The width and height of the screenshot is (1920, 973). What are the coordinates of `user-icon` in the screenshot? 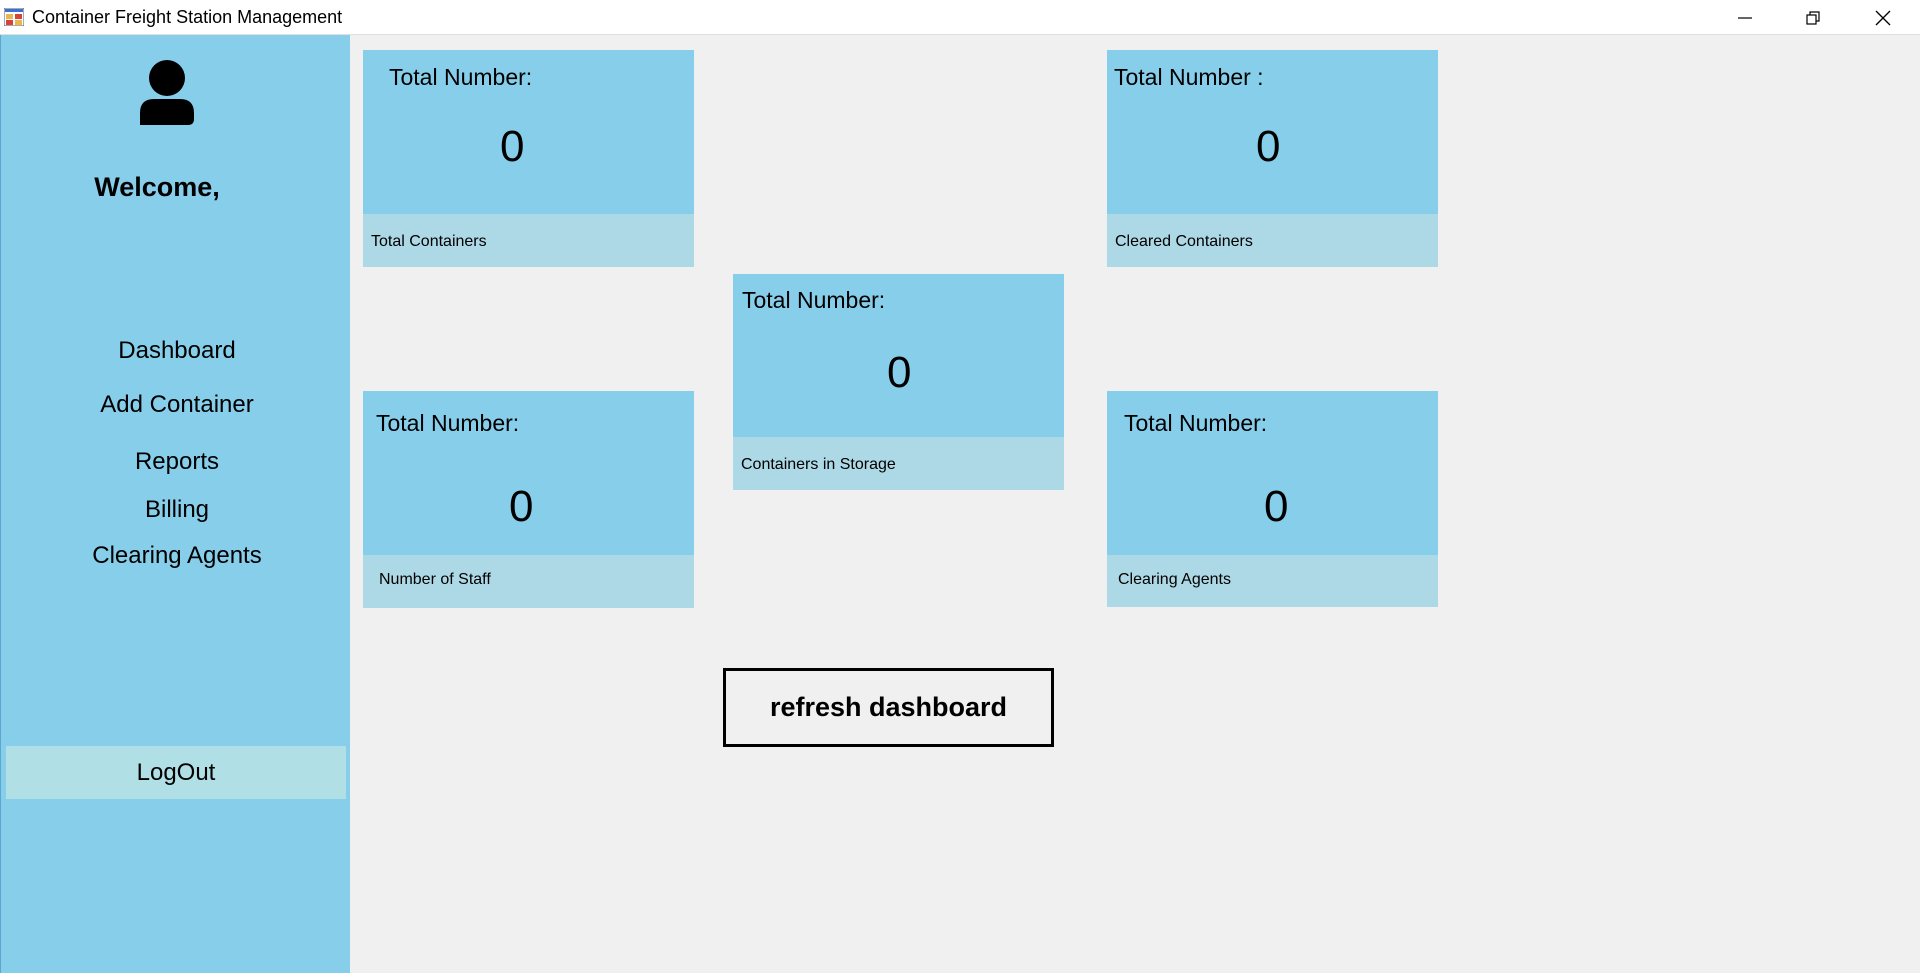 It's located at (167, 92).